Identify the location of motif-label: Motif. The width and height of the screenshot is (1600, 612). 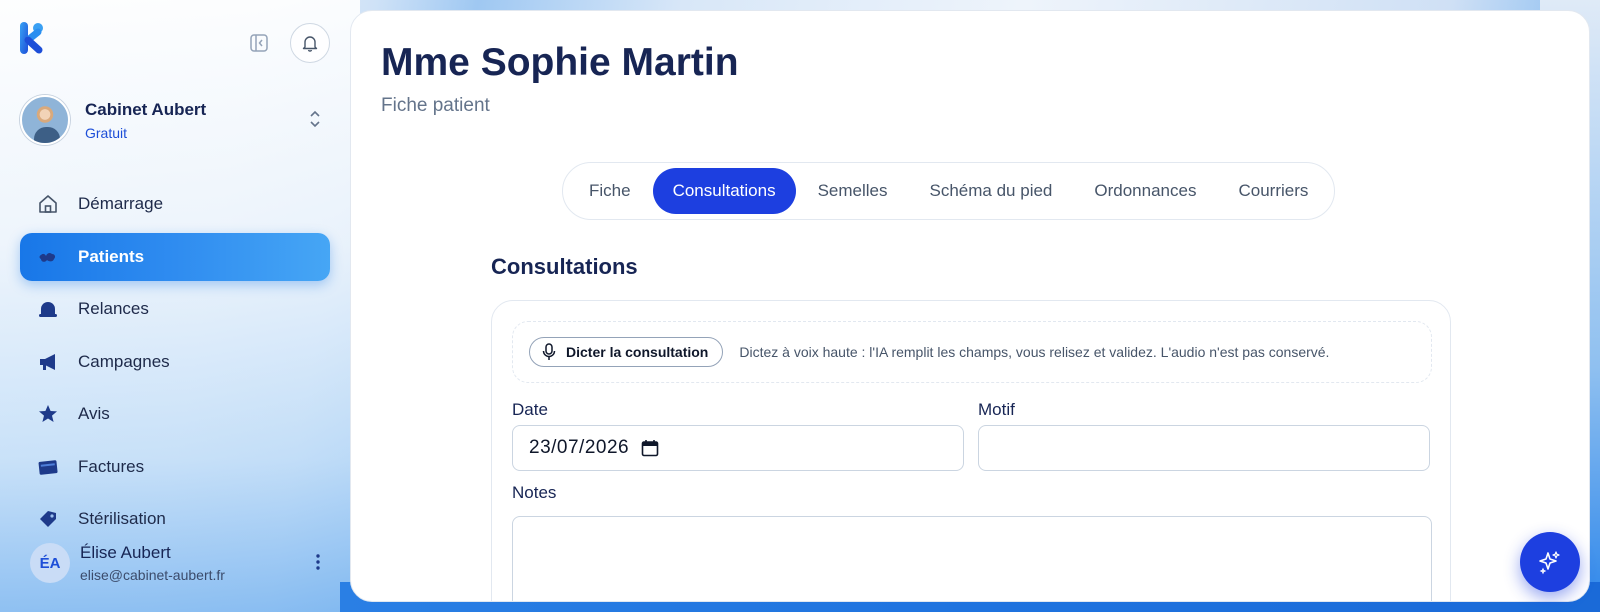
(996, 409).